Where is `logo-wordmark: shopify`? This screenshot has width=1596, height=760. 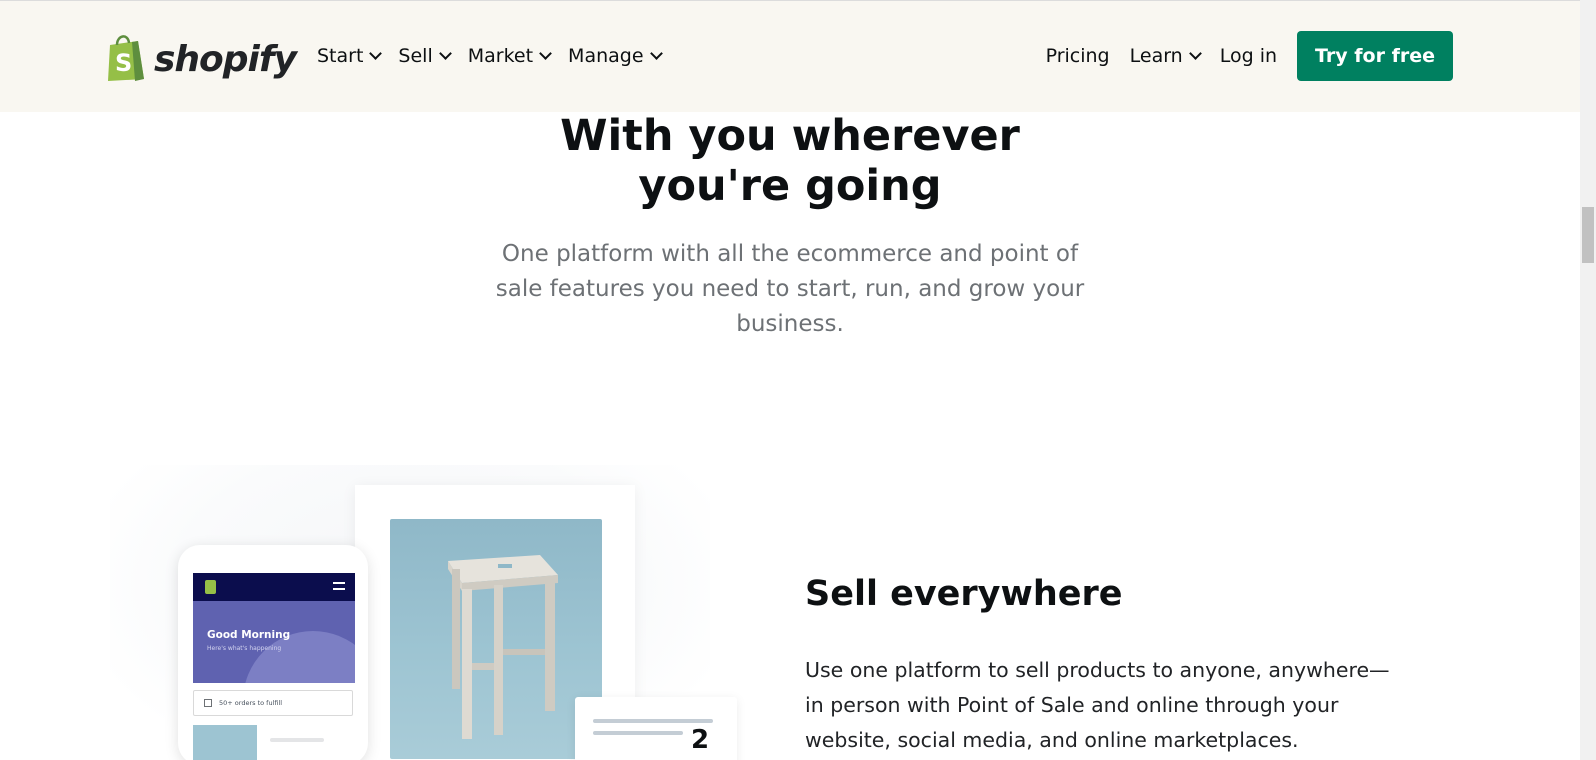
logo-wordmark: shopify is located at coordinates (225, 59).